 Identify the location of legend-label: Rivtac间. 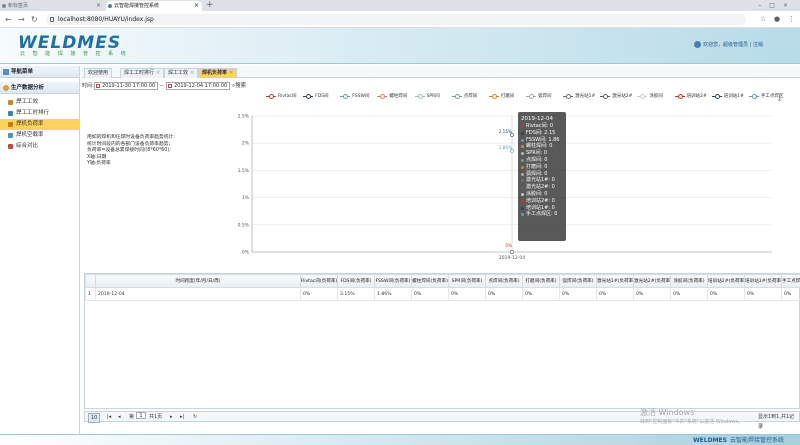
(287, 96).